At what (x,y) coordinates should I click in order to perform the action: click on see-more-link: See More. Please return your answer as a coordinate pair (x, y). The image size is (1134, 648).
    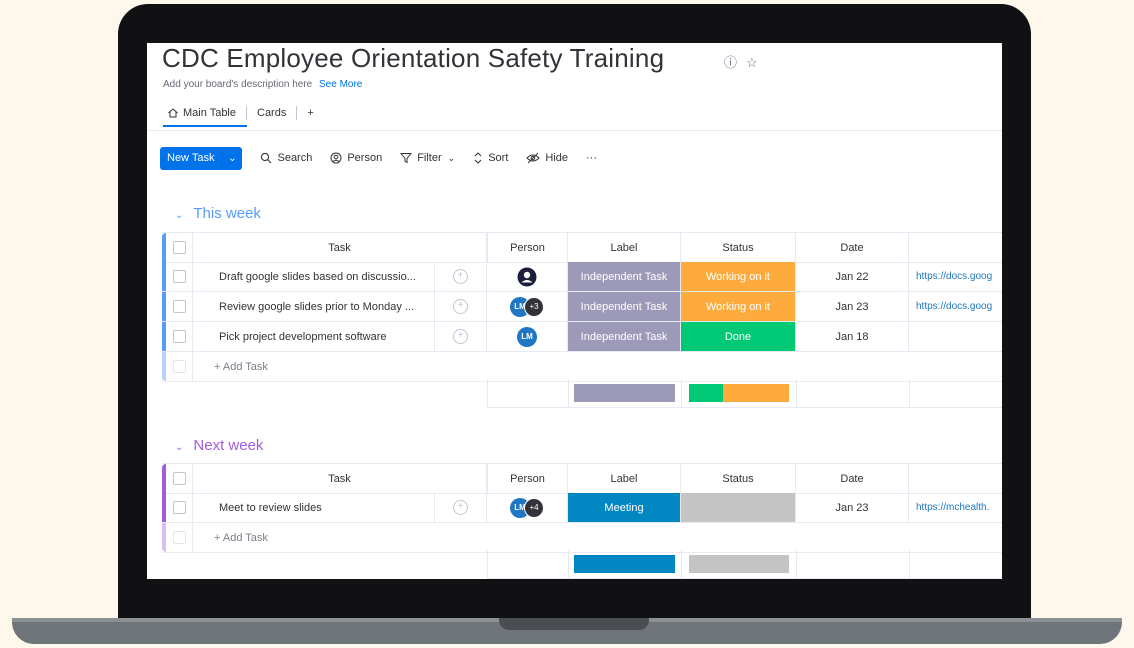
    Looking at the image, I should click on (340, 84).